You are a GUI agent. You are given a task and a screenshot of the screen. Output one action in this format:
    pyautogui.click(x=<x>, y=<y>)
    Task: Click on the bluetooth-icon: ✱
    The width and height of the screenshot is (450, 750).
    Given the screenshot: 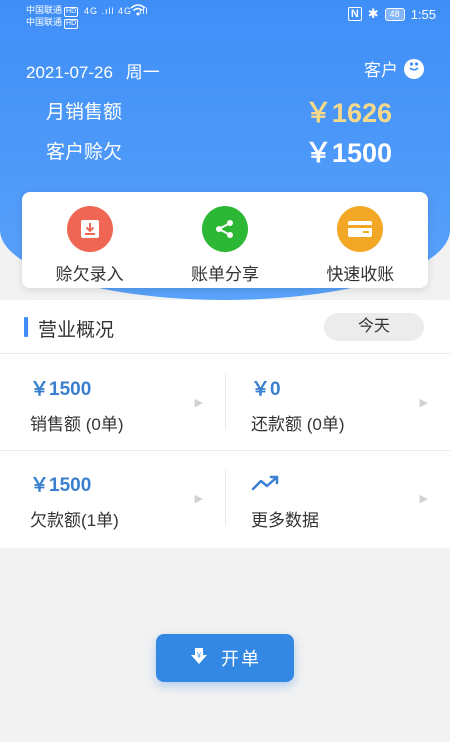 What is the action you would take?
    pyautogui.click(x=373, y=13)
    